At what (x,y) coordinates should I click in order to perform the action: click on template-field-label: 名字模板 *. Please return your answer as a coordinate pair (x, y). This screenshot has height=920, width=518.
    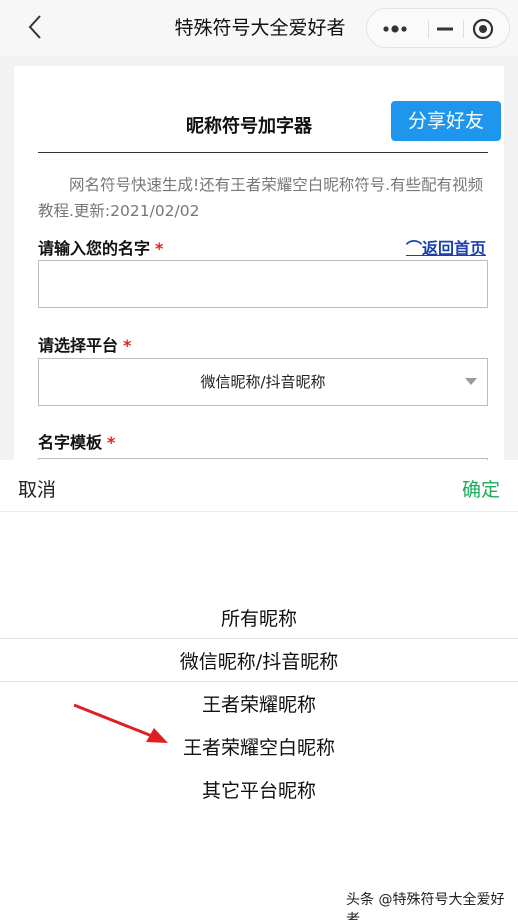
    Looking at the image, I should click on (76, 443).